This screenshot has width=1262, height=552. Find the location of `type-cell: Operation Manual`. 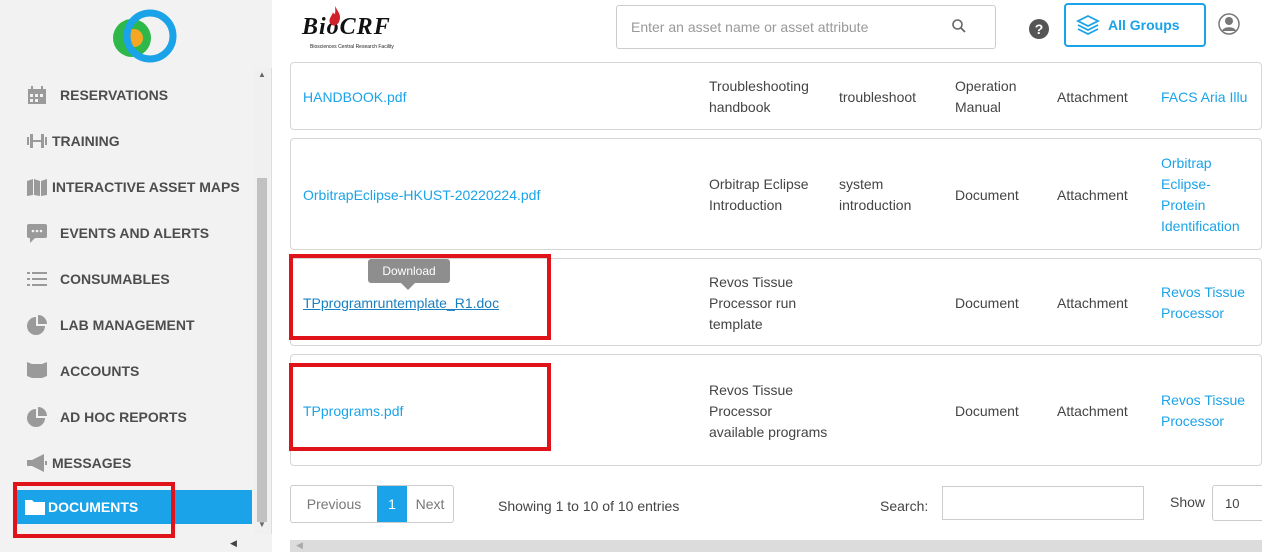

type-cell: Operation Manual is located at coordinates (986, 96).